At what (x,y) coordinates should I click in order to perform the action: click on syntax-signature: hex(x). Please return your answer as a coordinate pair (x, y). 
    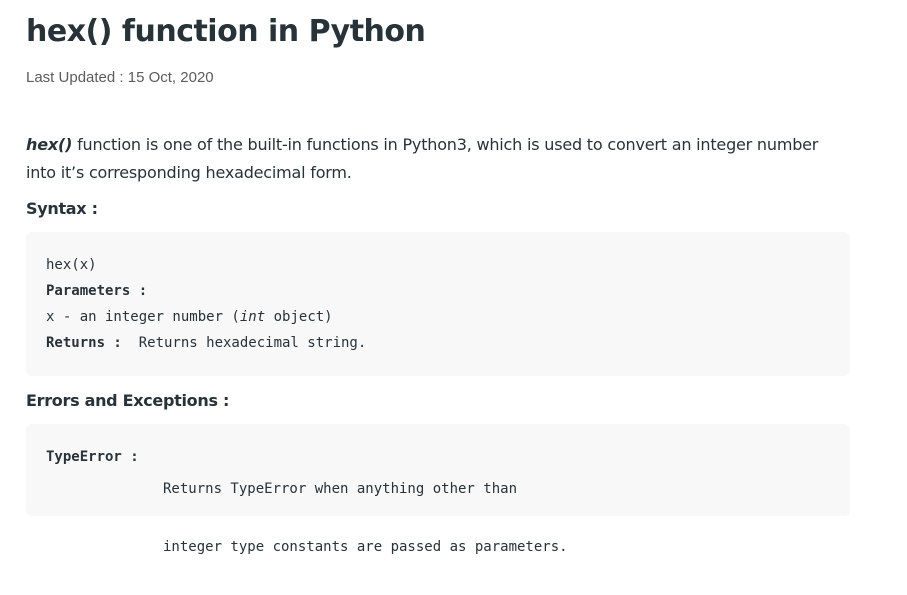
    Looking at the image, I should click on (71, 265).